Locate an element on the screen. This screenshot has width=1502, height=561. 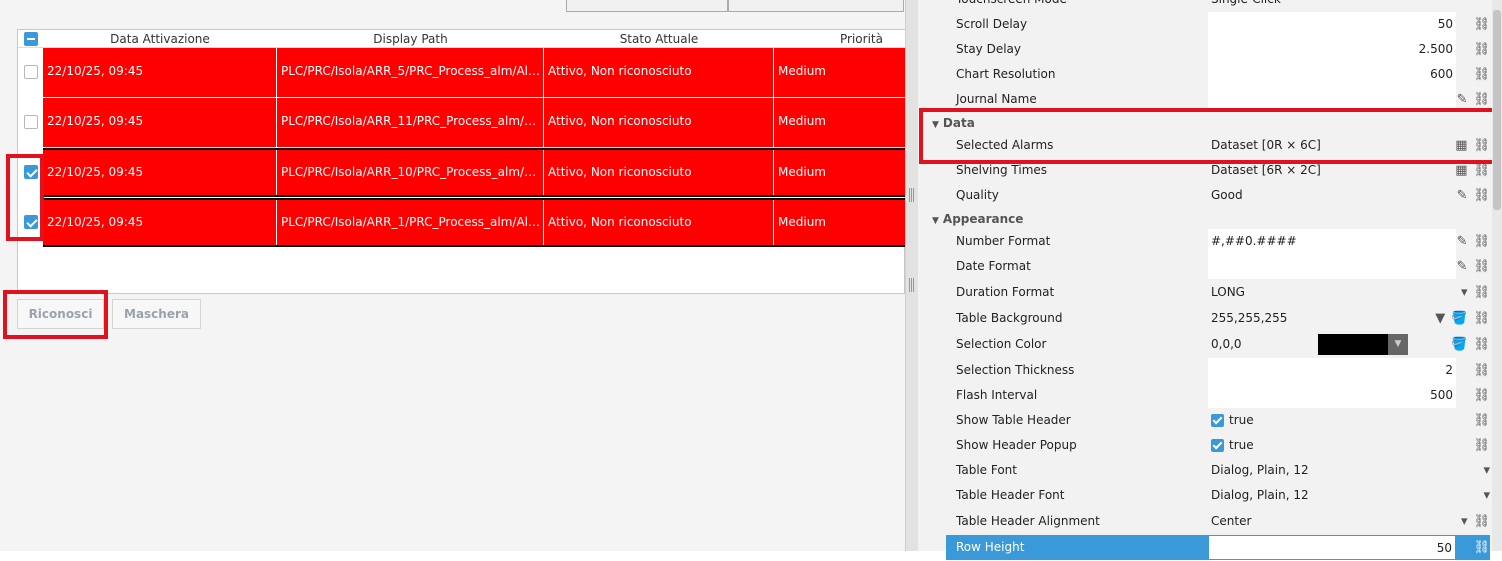
prop-row-stay-delay: Stay Delay 2.500 ⛓ is located at coordinates (1218, 49).